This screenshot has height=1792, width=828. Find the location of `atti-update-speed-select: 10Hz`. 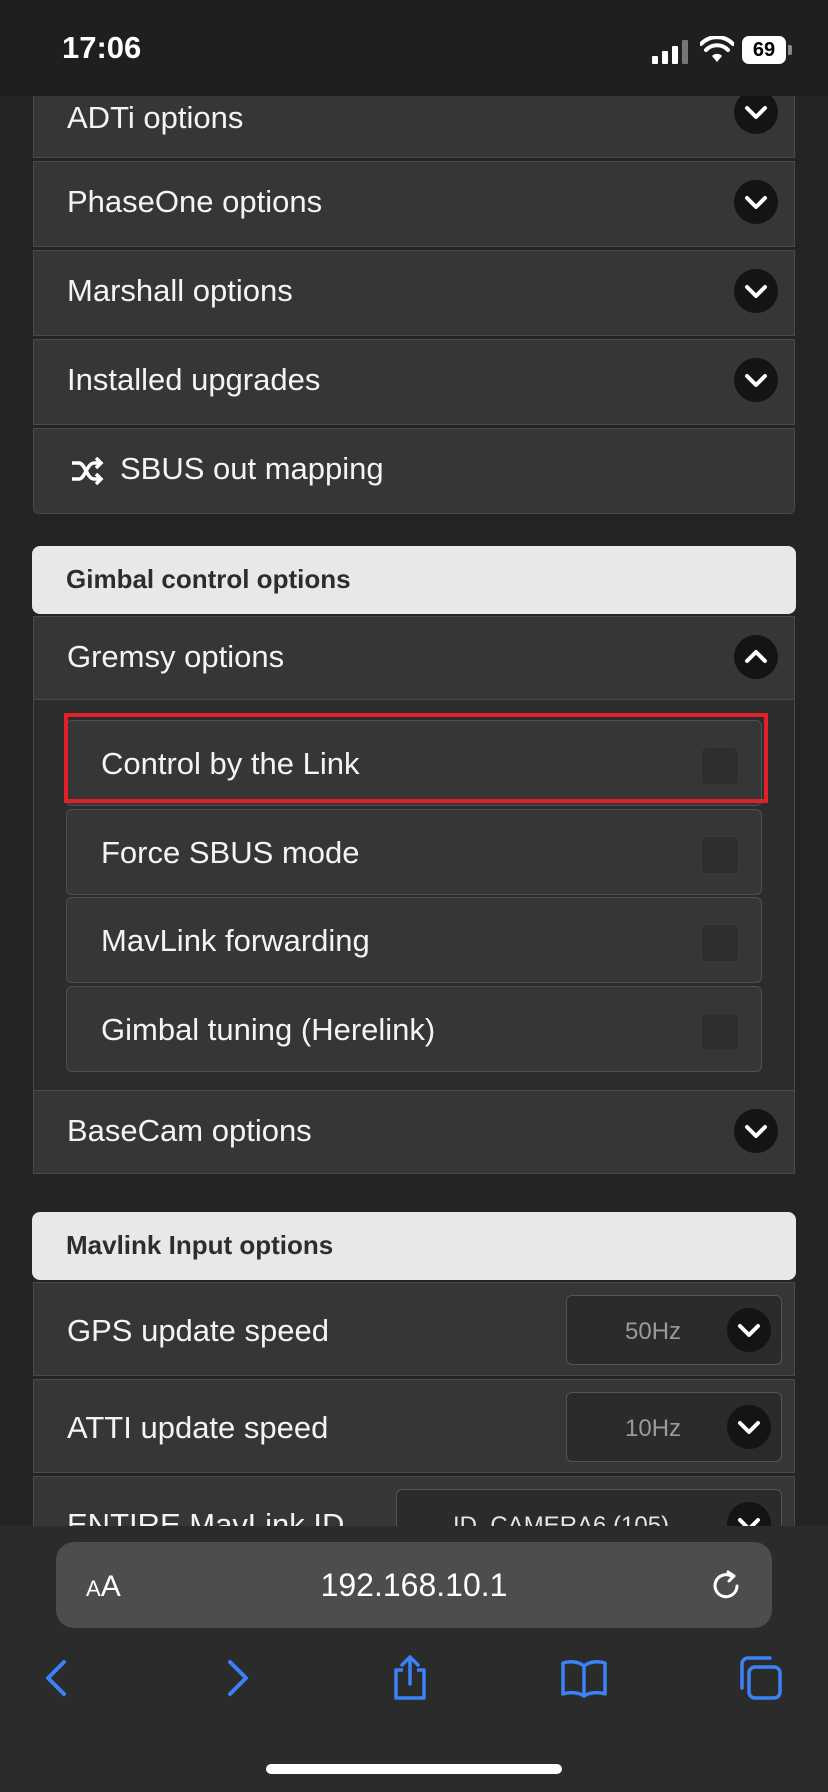

atti-update-speed-select: 10Hz is located at coordinates (674, 1427).